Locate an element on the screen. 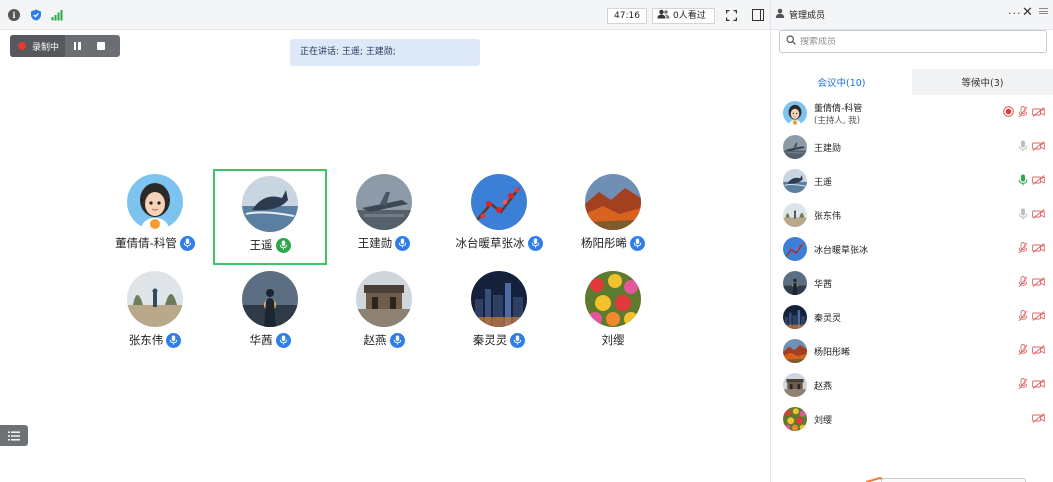  participant-tile: 杨阳彤晞 is located at coordinates (613, 217).